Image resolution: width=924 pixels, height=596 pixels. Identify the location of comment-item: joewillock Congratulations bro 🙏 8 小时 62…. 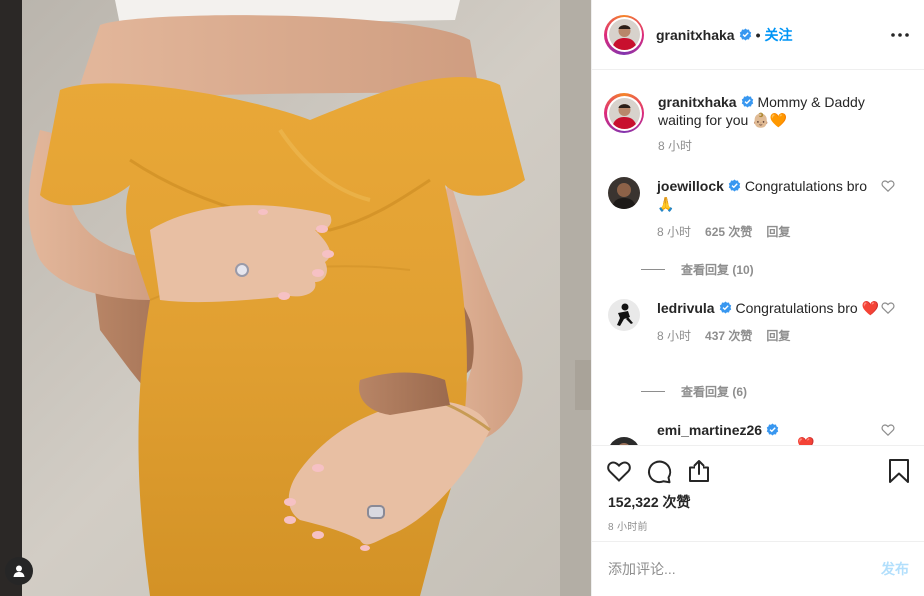
(760, 209).